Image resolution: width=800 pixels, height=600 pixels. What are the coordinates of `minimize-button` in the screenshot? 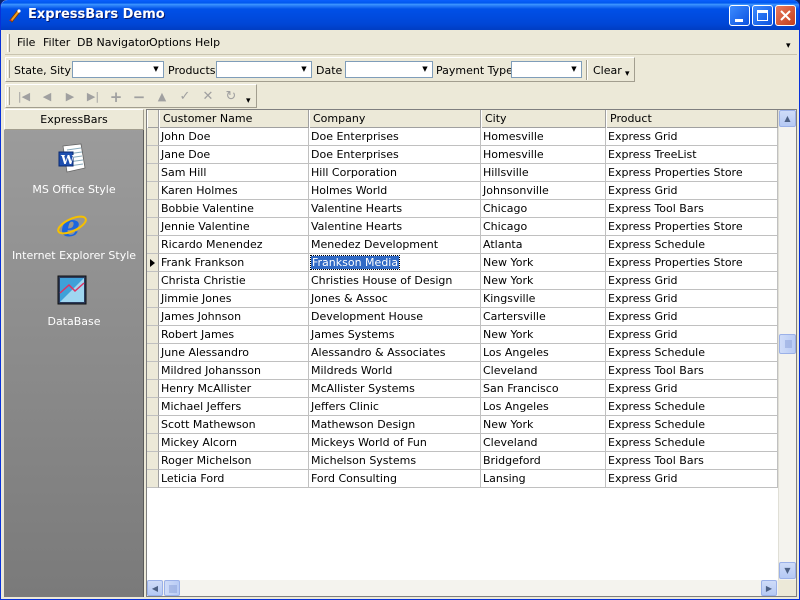 It's located at (739, 15).